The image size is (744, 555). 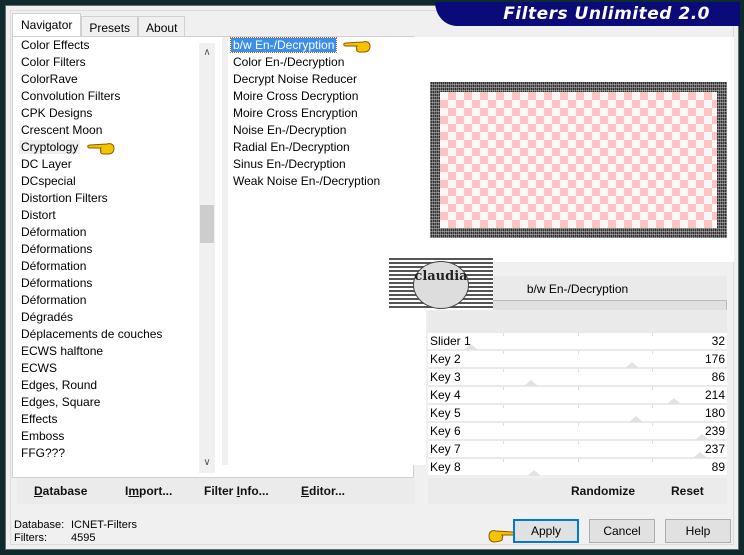 What do you see at coordinates (714, 359) in the screenshot?
I see `parameter-value: 176` at bounding box center [714, 359].